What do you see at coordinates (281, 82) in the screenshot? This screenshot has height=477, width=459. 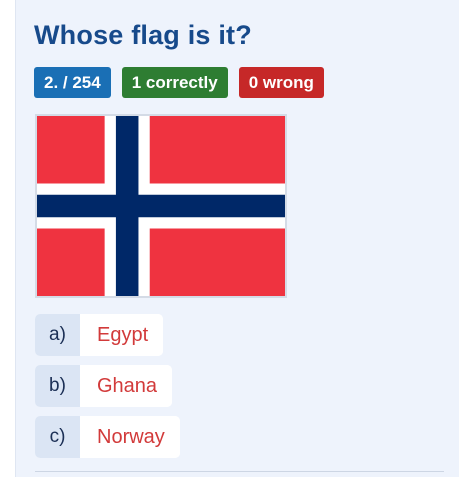 I see `wrong-count-badge: 0 wrong` at bounding box center [281, 82].